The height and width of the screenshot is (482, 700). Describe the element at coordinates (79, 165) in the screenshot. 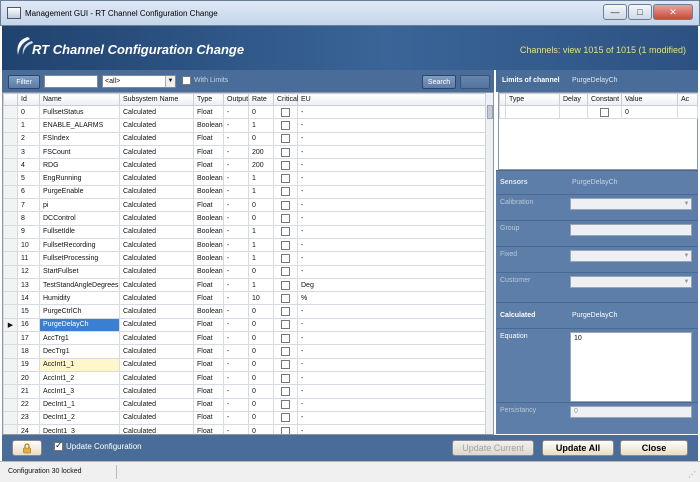

I see `cell-name: RDG` at that location.